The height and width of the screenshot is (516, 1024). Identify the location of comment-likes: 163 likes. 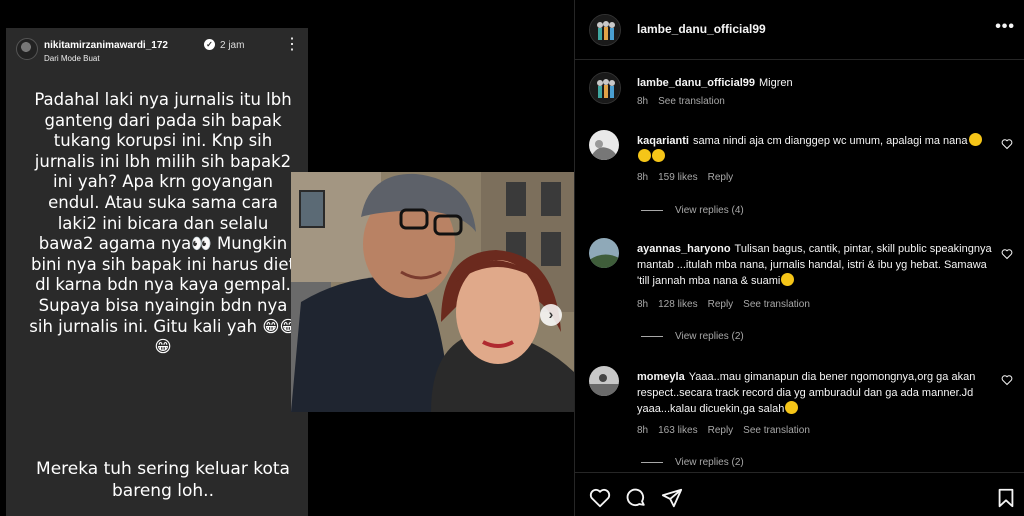
(677, 430).